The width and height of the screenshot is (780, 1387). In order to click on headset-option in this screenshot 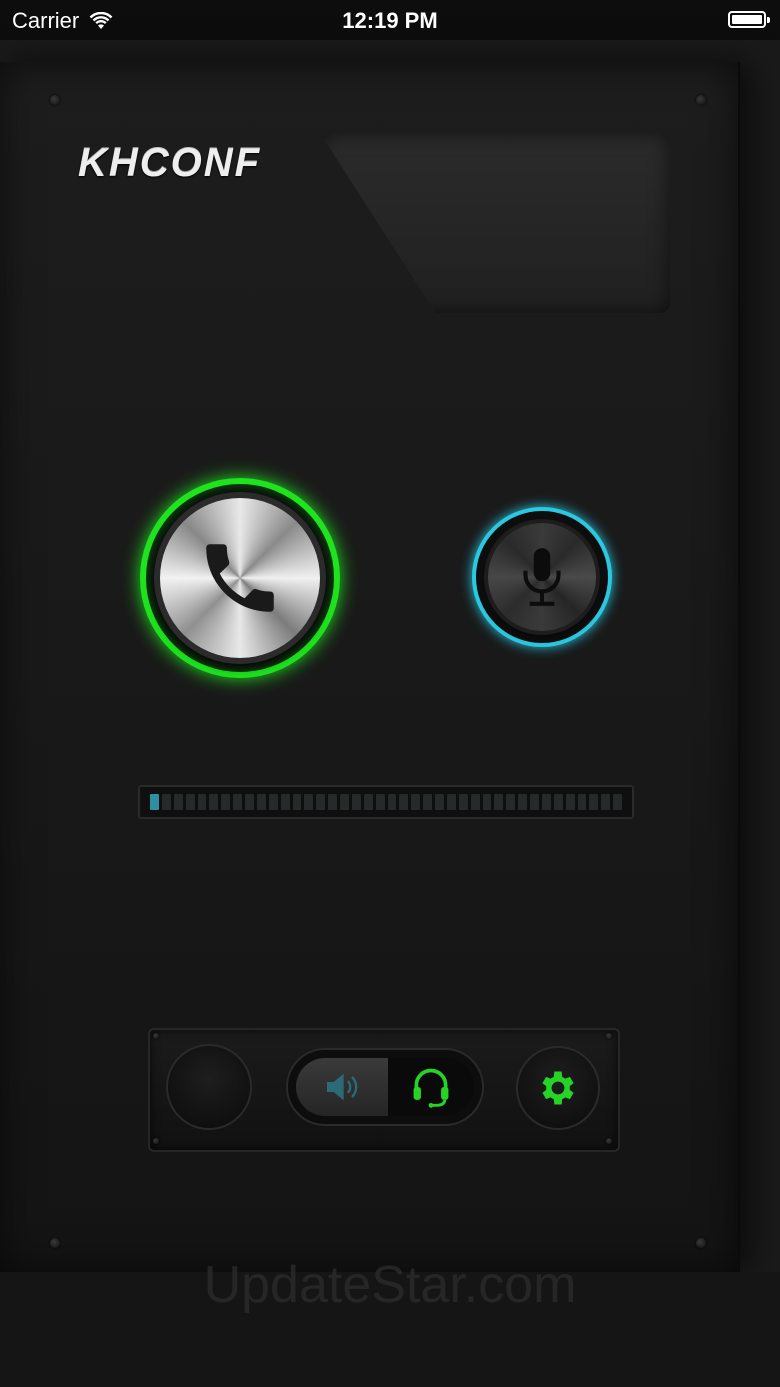, I will do `click(431, 1087)`.